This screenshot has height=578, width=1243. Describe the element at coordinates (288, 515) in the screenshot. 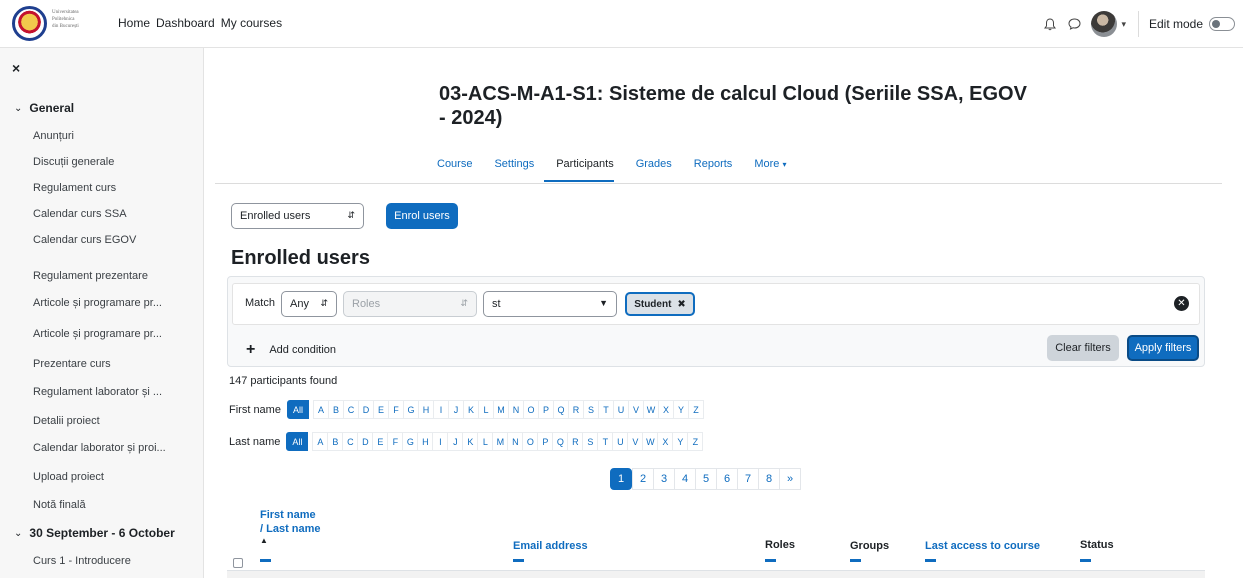

I see `column-first-name: First name` at that location.